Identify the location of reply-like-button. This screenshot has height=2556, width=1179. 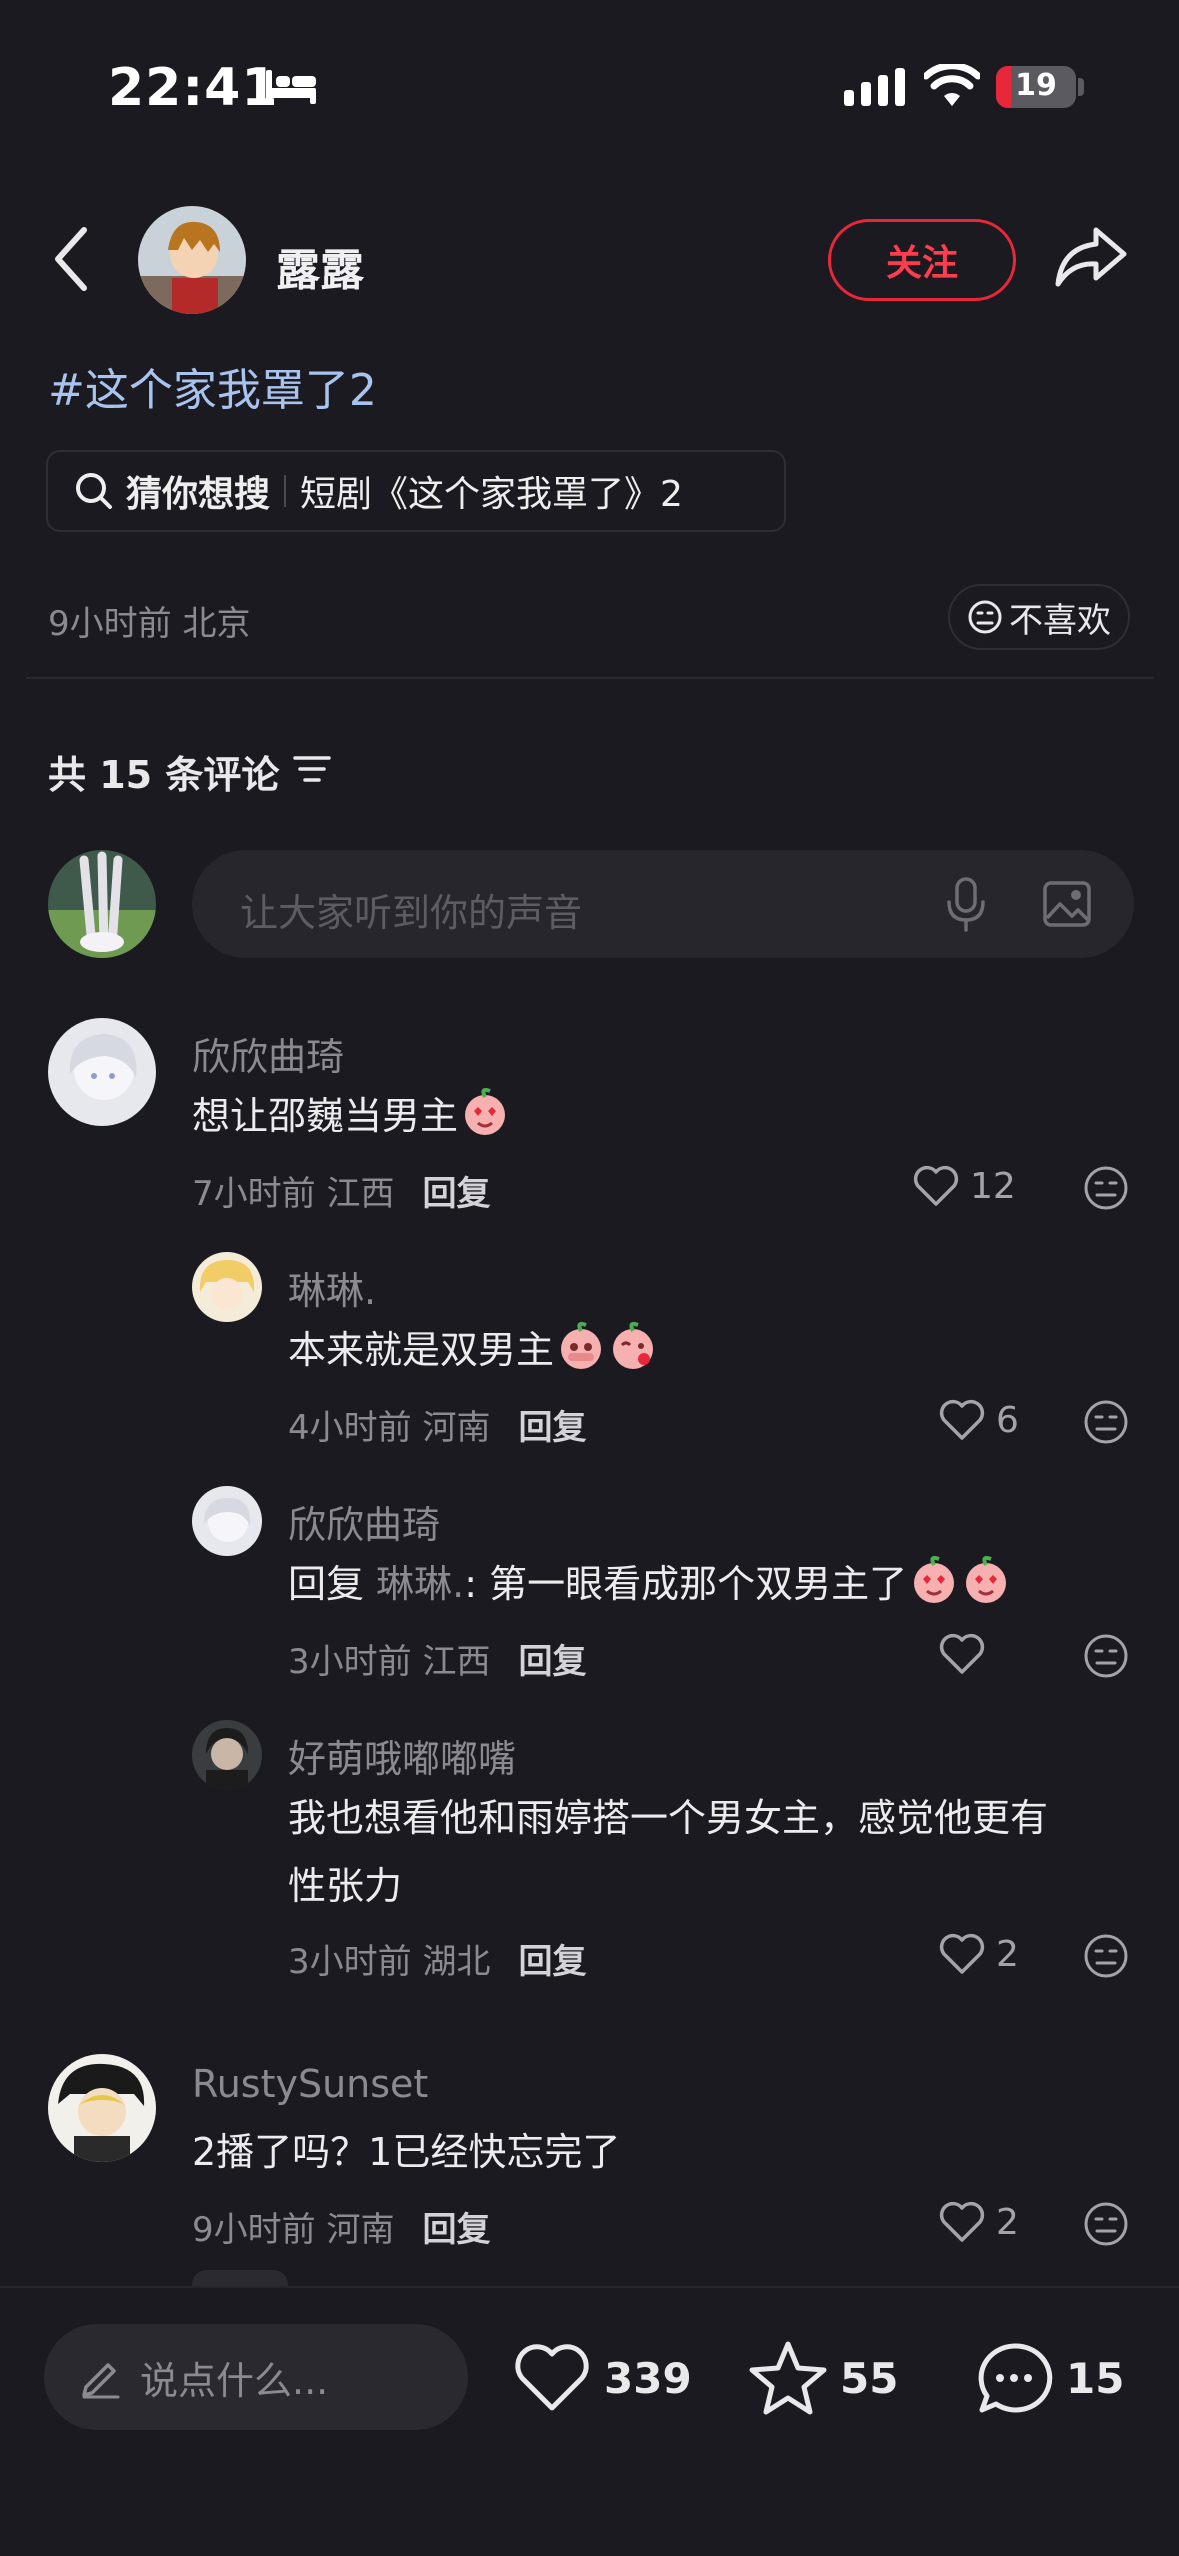
(967, 1654).